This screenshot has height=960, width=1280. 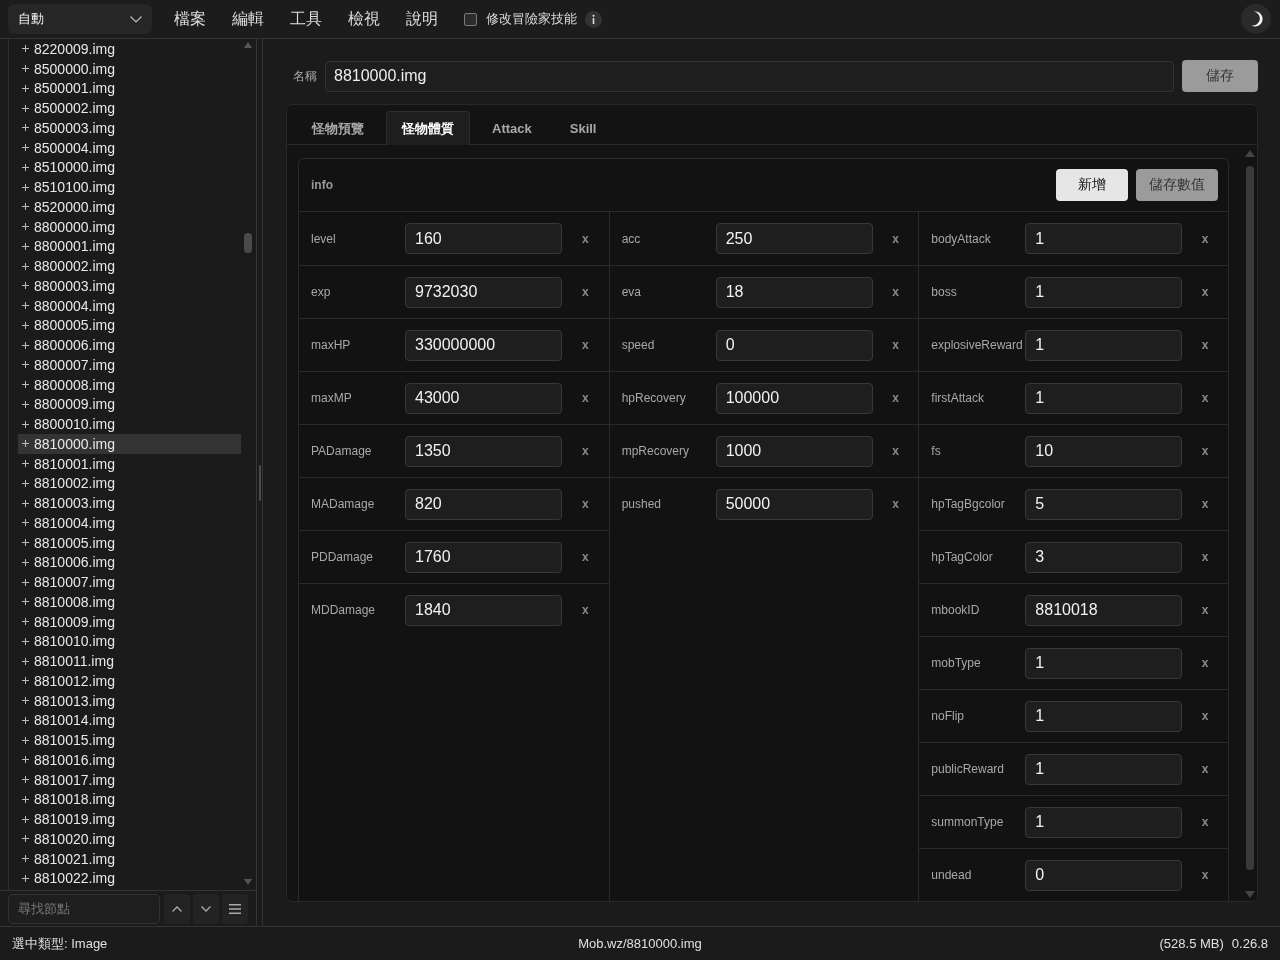 What do you see at coordinates (1092, 185) in the screenshot?
I see `action-button: 新增` at bounding box center [1092, 185].